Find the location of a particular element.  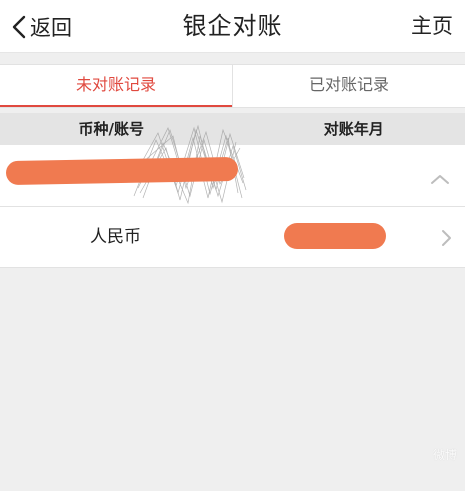

nav-bar: 返回 银企对账 主页 is located at coordinates (232, 26).